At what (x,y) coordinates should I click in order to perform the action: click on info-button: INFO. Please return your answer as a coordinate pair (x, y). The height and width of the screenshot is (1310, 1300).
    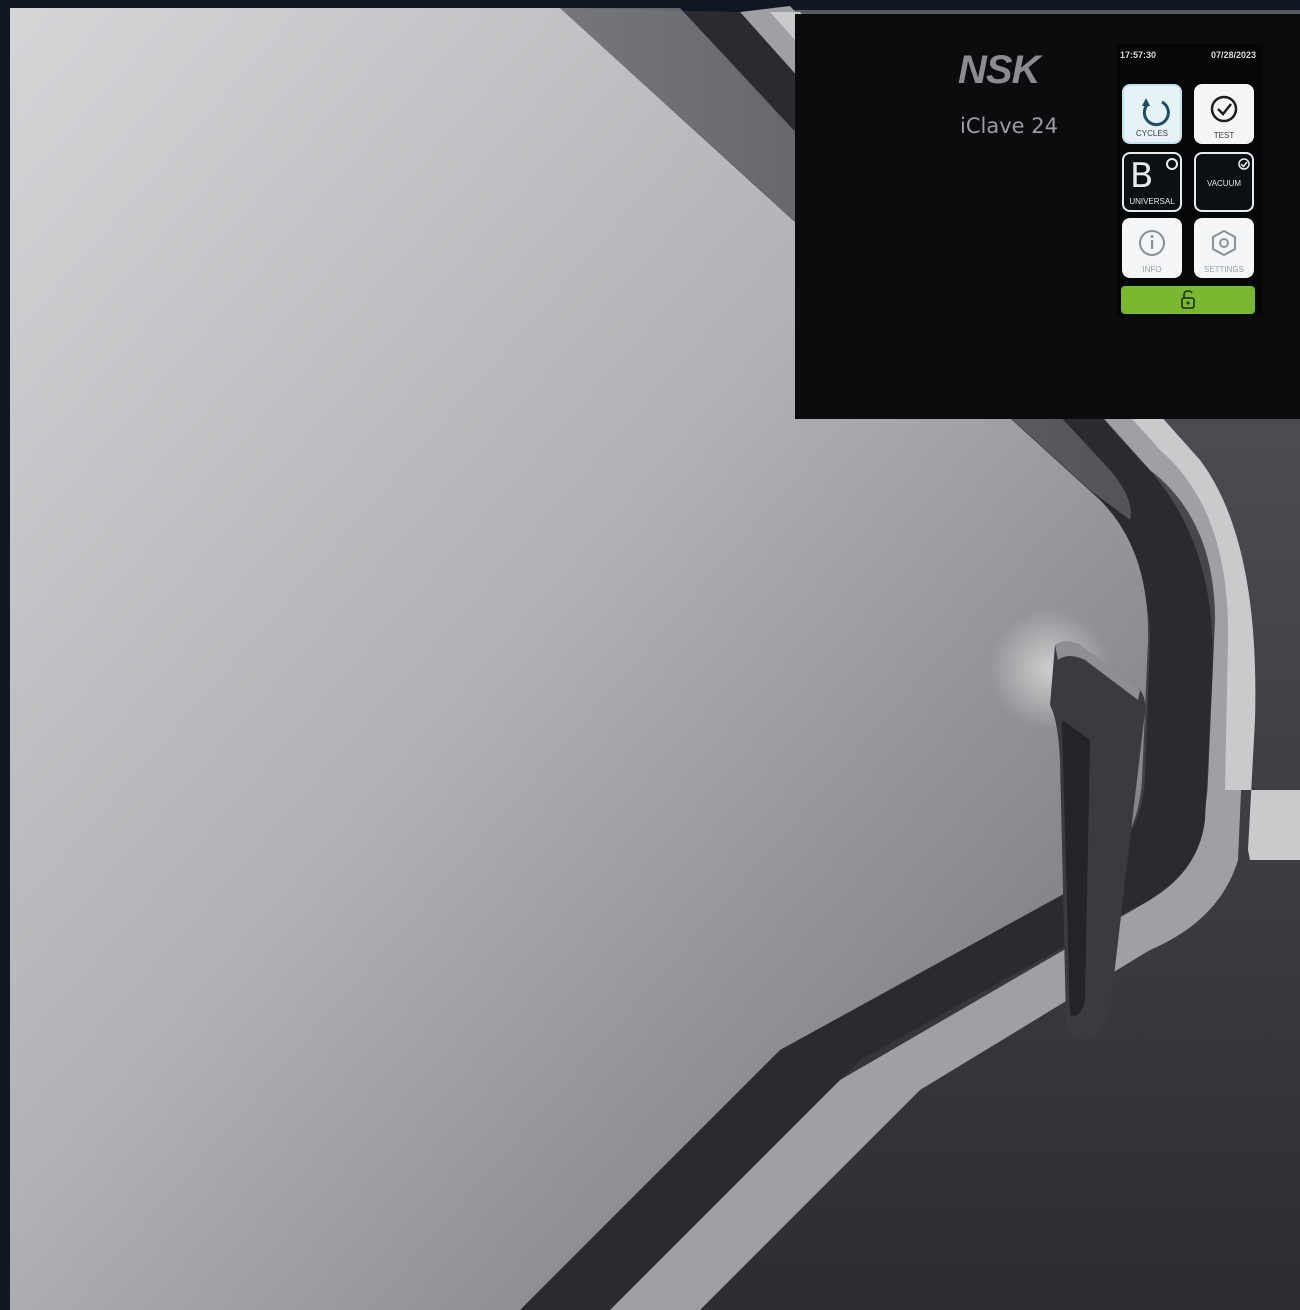
    Looking at the image, I should click on (1152, 248).